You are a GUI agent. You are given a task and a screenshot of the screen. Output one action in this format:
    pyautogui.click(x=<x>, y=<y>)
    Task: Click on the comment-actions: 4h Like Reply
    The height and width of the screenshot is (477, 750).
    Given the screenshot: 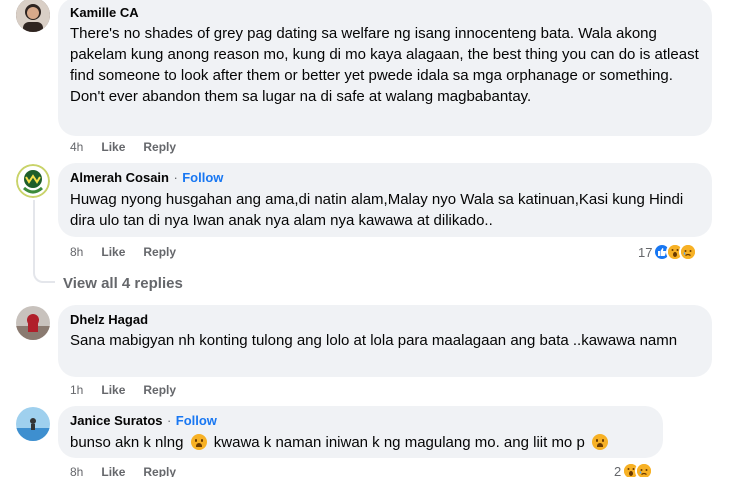 What is the action you would take?
    pyautogui.click(x=123, y=147)
    